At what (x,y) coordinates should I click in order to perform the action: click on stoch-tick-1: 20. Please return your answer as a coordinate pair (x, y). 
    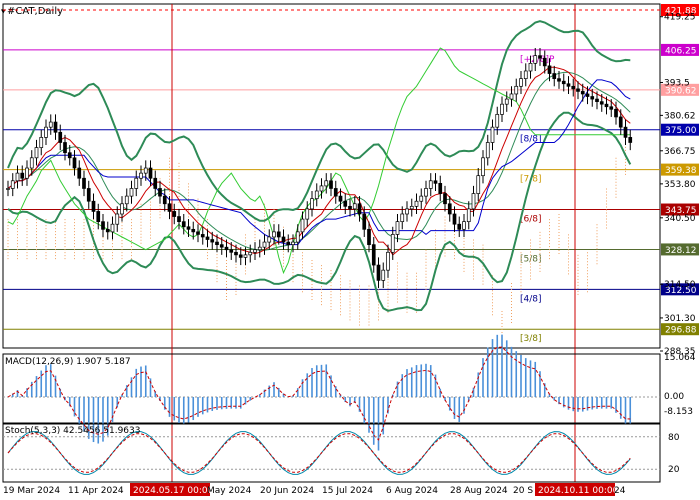
    Looking at the image, I should click on (674, 470).